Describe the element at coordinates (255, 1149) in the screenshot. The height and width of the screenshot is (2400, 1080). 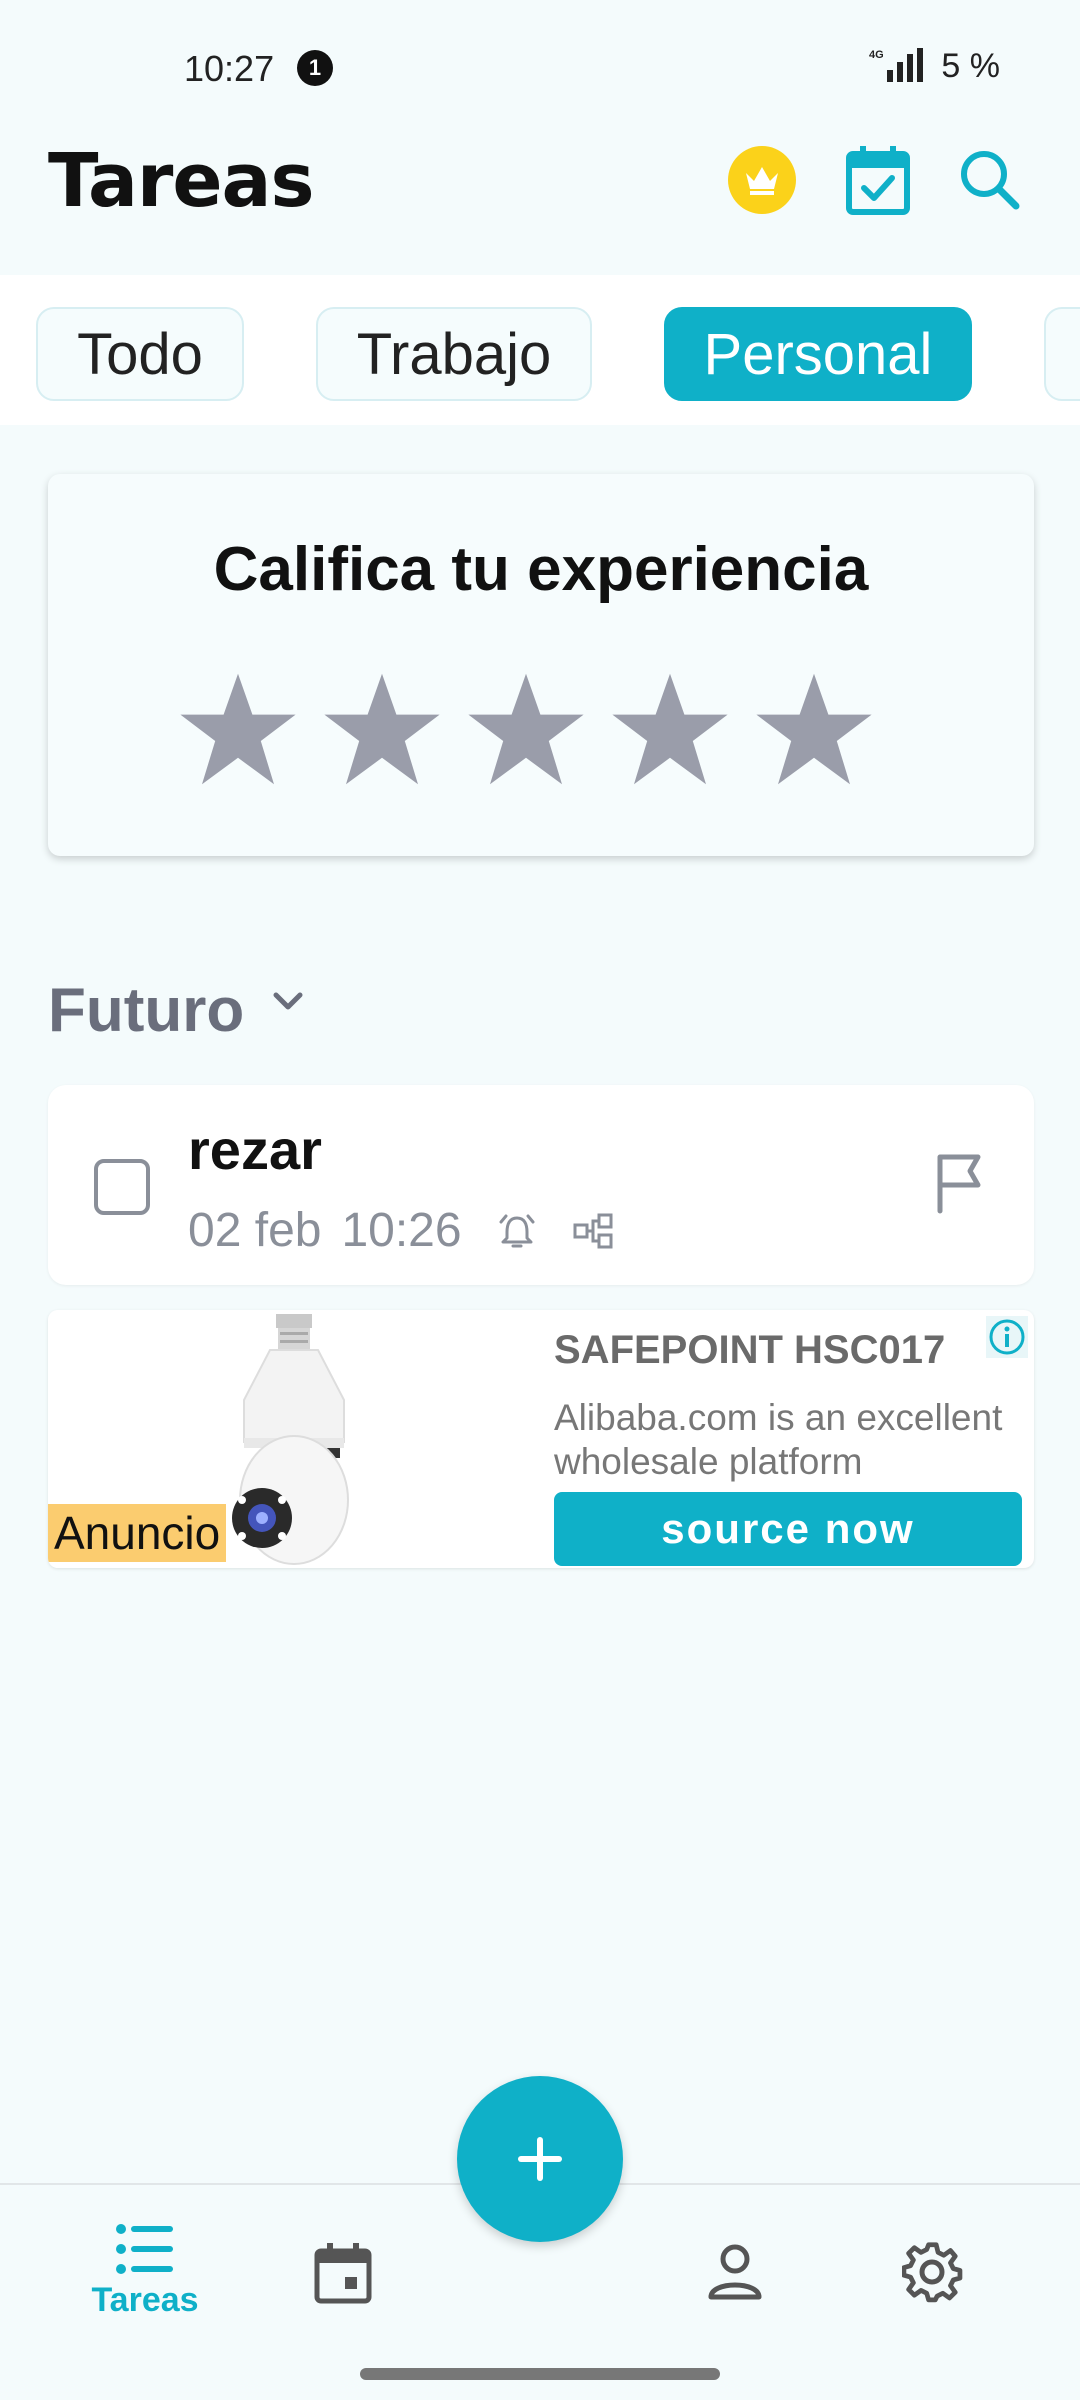
I see `task-title: rezar` at that location.